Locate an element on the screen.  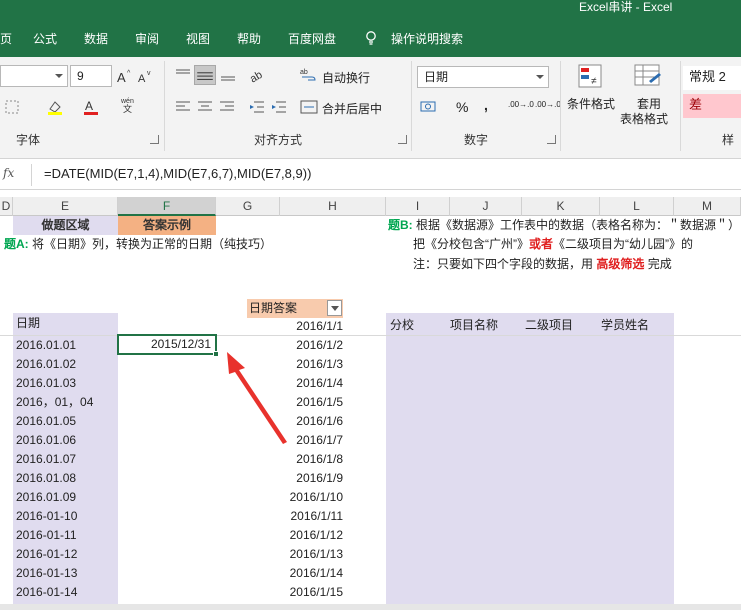
col-header-e: E is located at coordinates (65, 206).